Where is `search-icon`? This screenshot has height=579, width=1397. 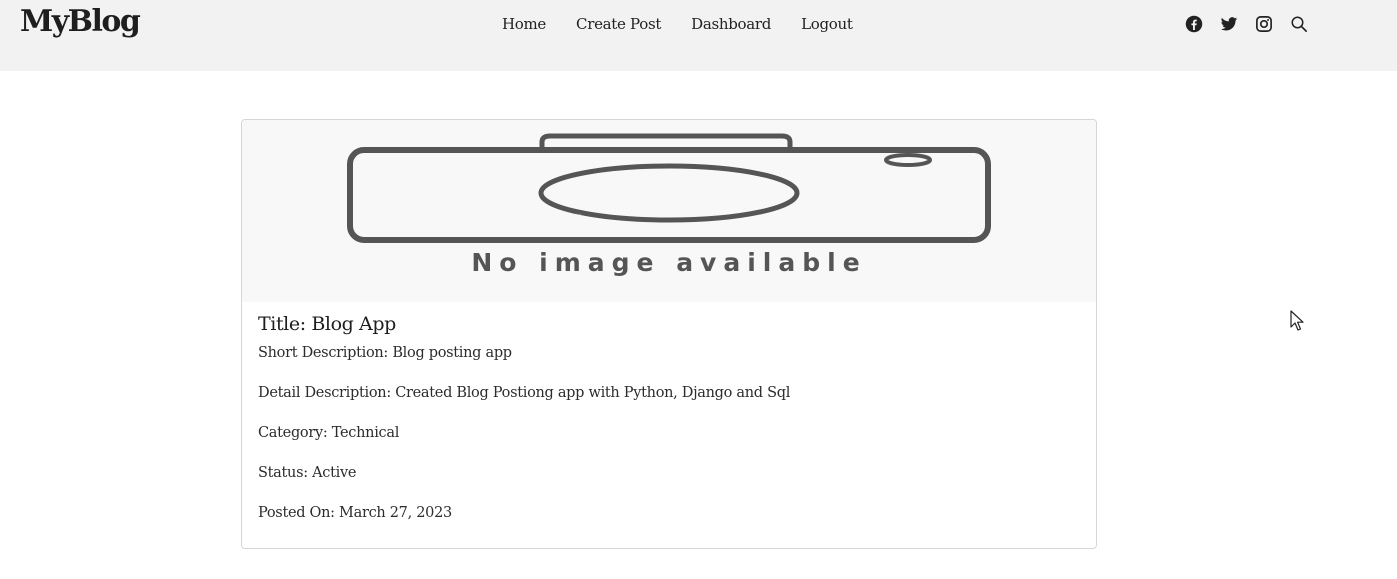
search-icon is located at coordinates (1299, 24).